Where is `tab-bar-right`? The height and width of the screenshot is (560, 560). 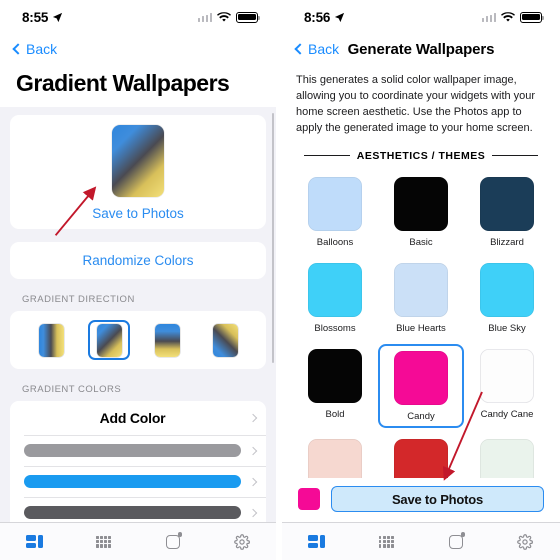 tab-bar-right is located at coordinates (421, 541).